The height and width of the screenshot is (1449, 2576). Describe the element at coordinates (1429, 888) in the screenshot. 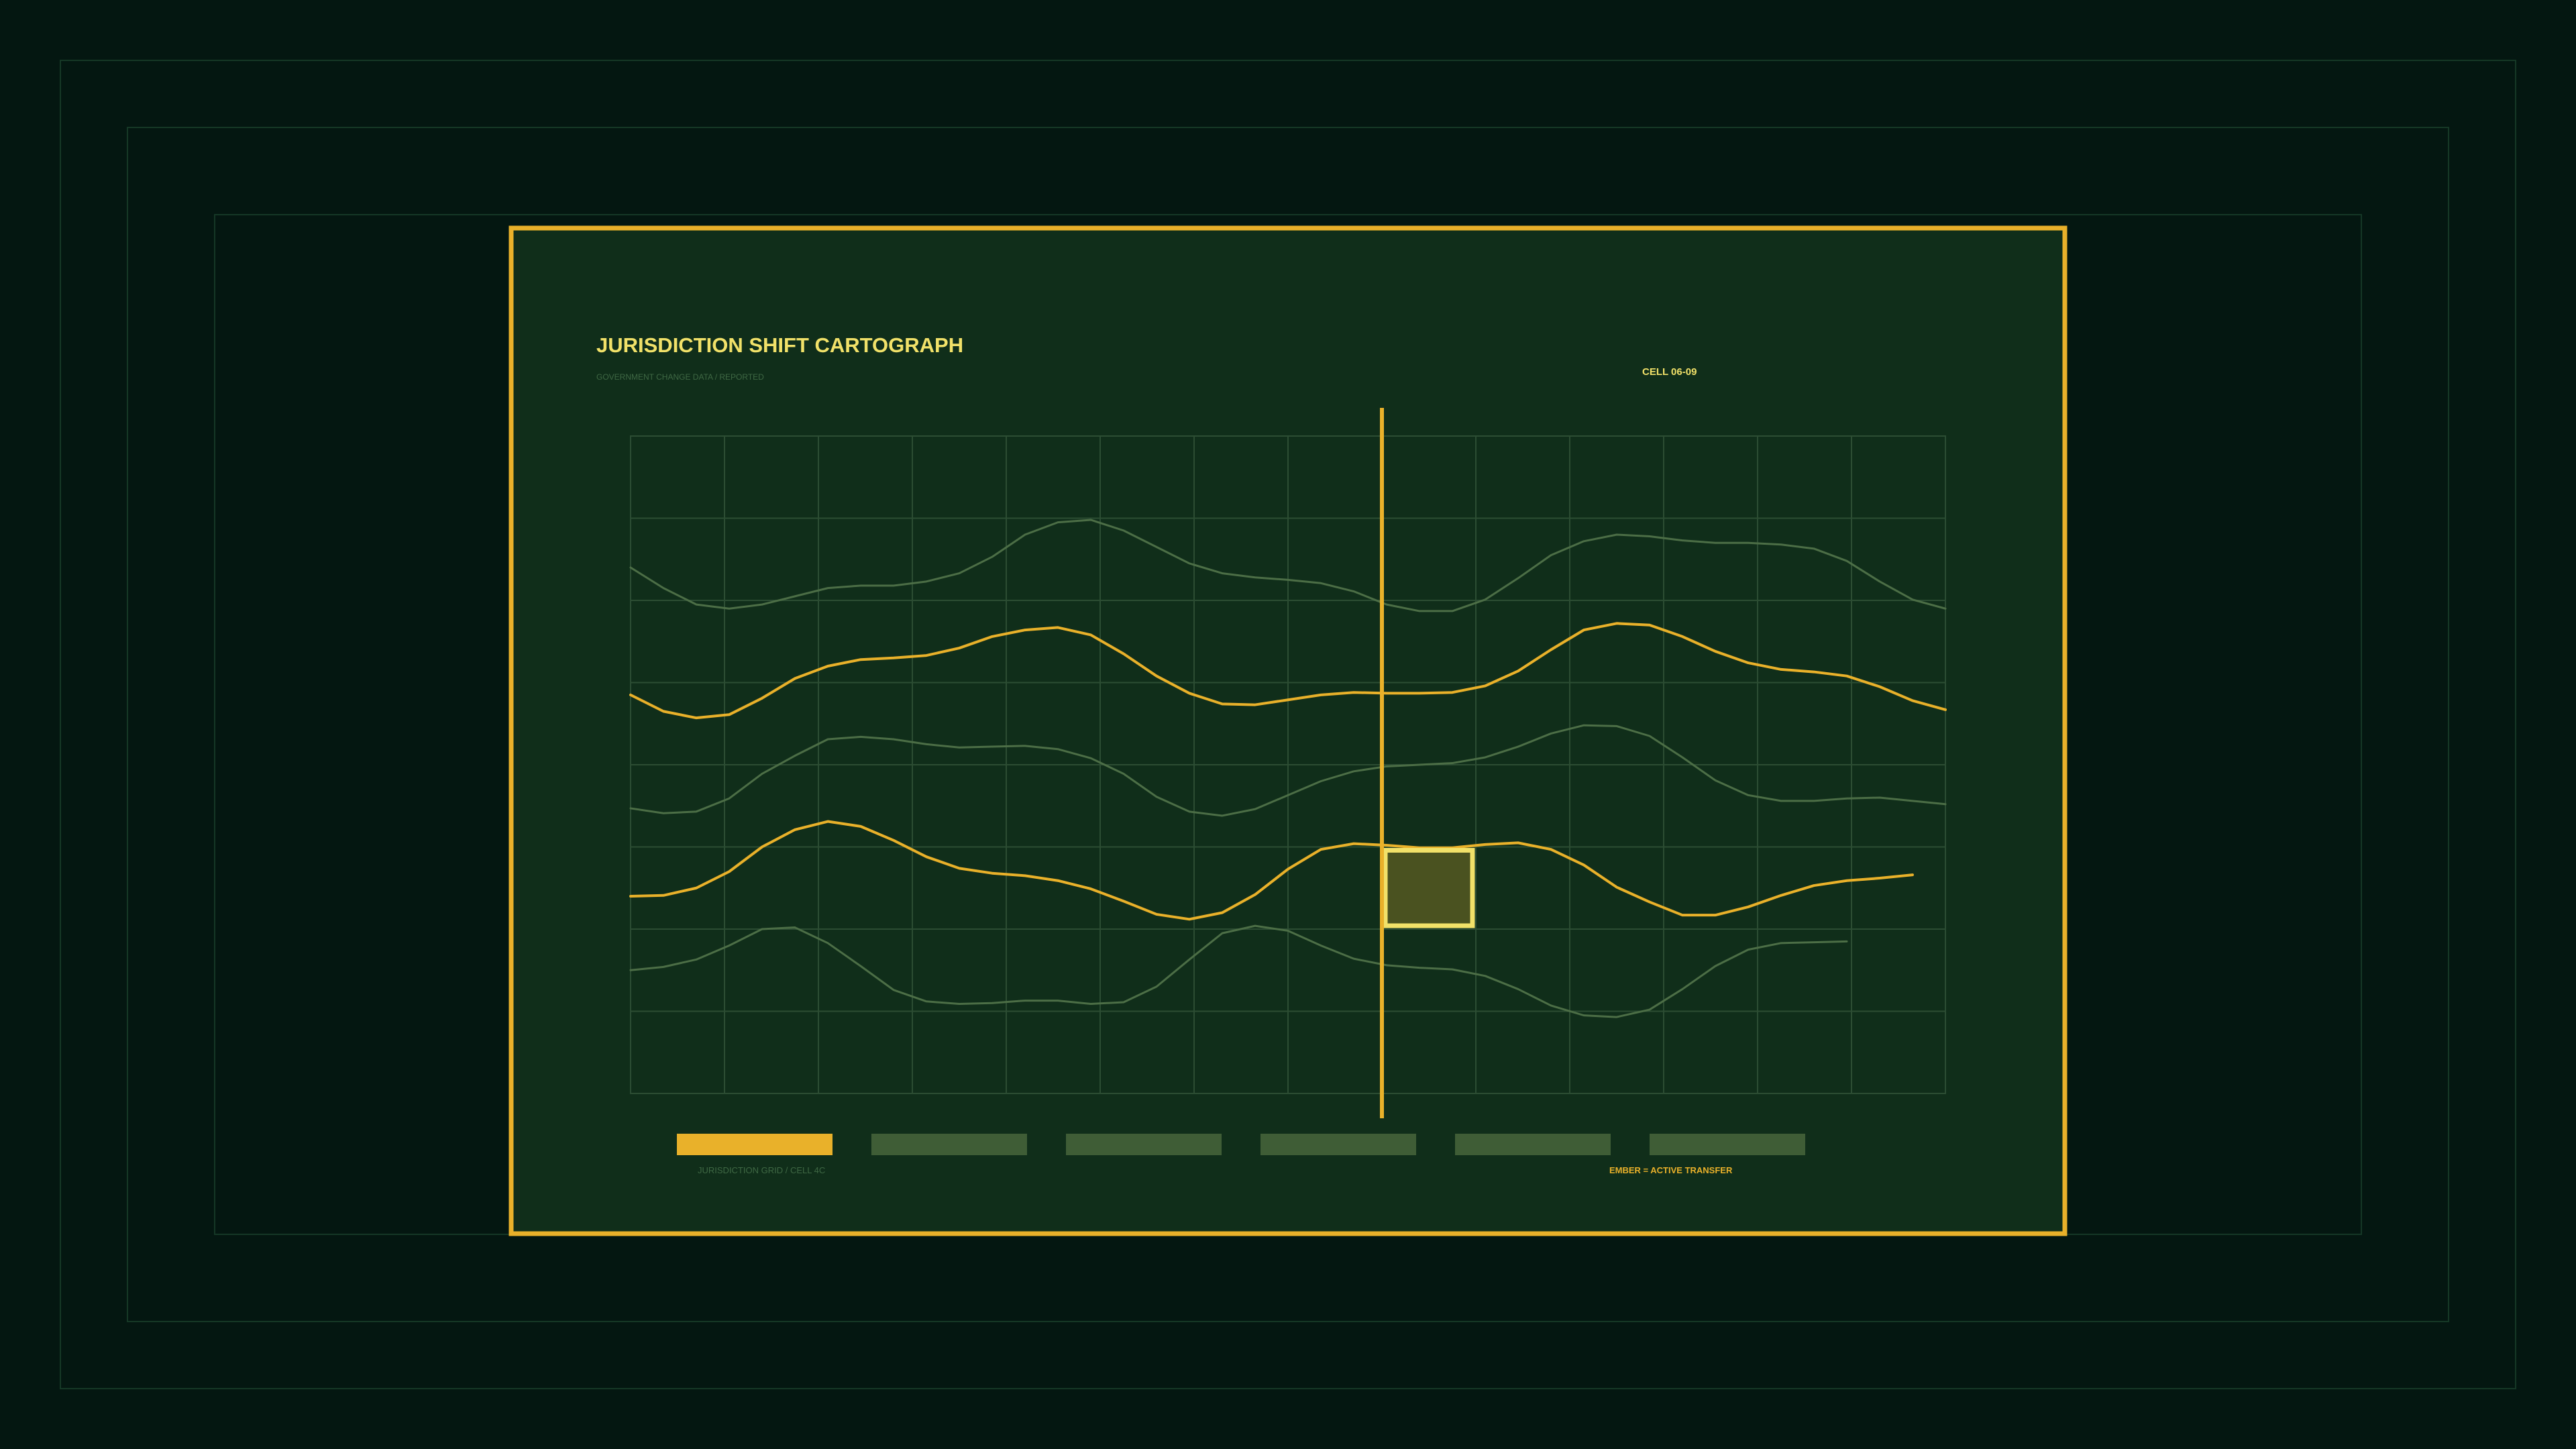

I see `highlight-cell` at that location.